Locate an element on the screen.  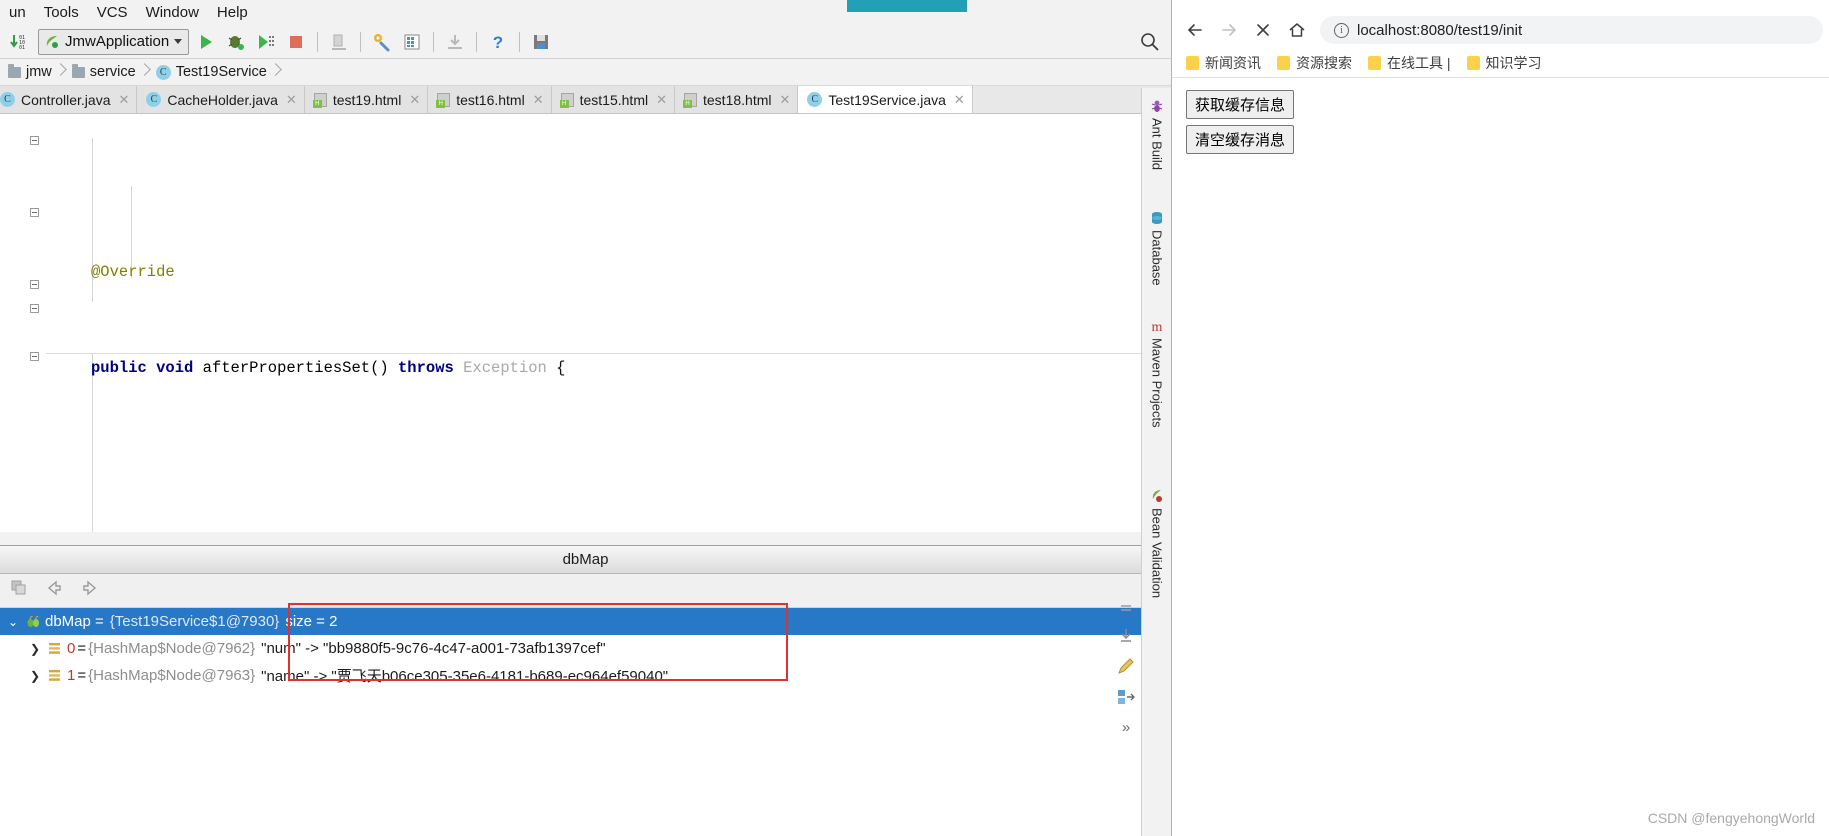
run-configuration-label: JmwApplication is located at coordinates (117, 41).